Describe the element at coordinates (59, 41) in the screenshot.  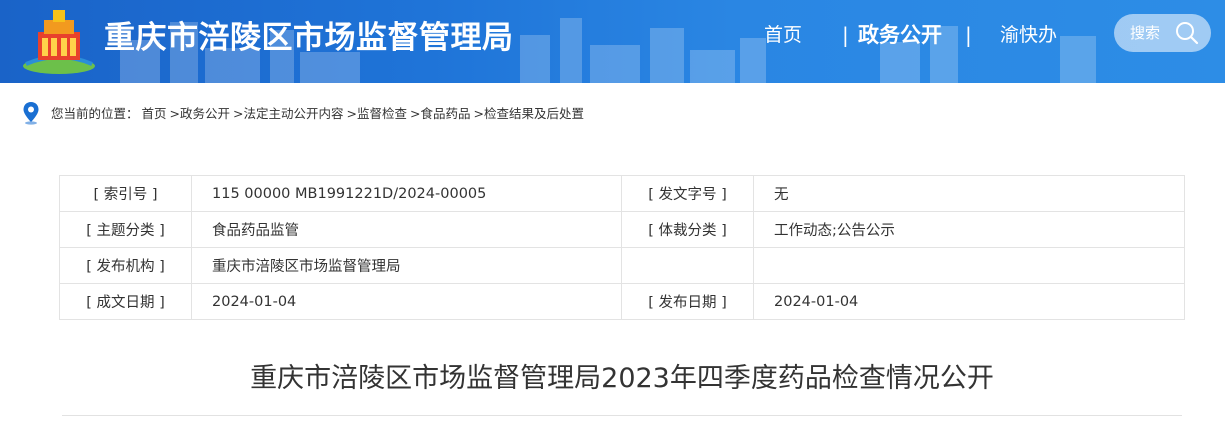
I see `emblem-logo-icon` at that location.